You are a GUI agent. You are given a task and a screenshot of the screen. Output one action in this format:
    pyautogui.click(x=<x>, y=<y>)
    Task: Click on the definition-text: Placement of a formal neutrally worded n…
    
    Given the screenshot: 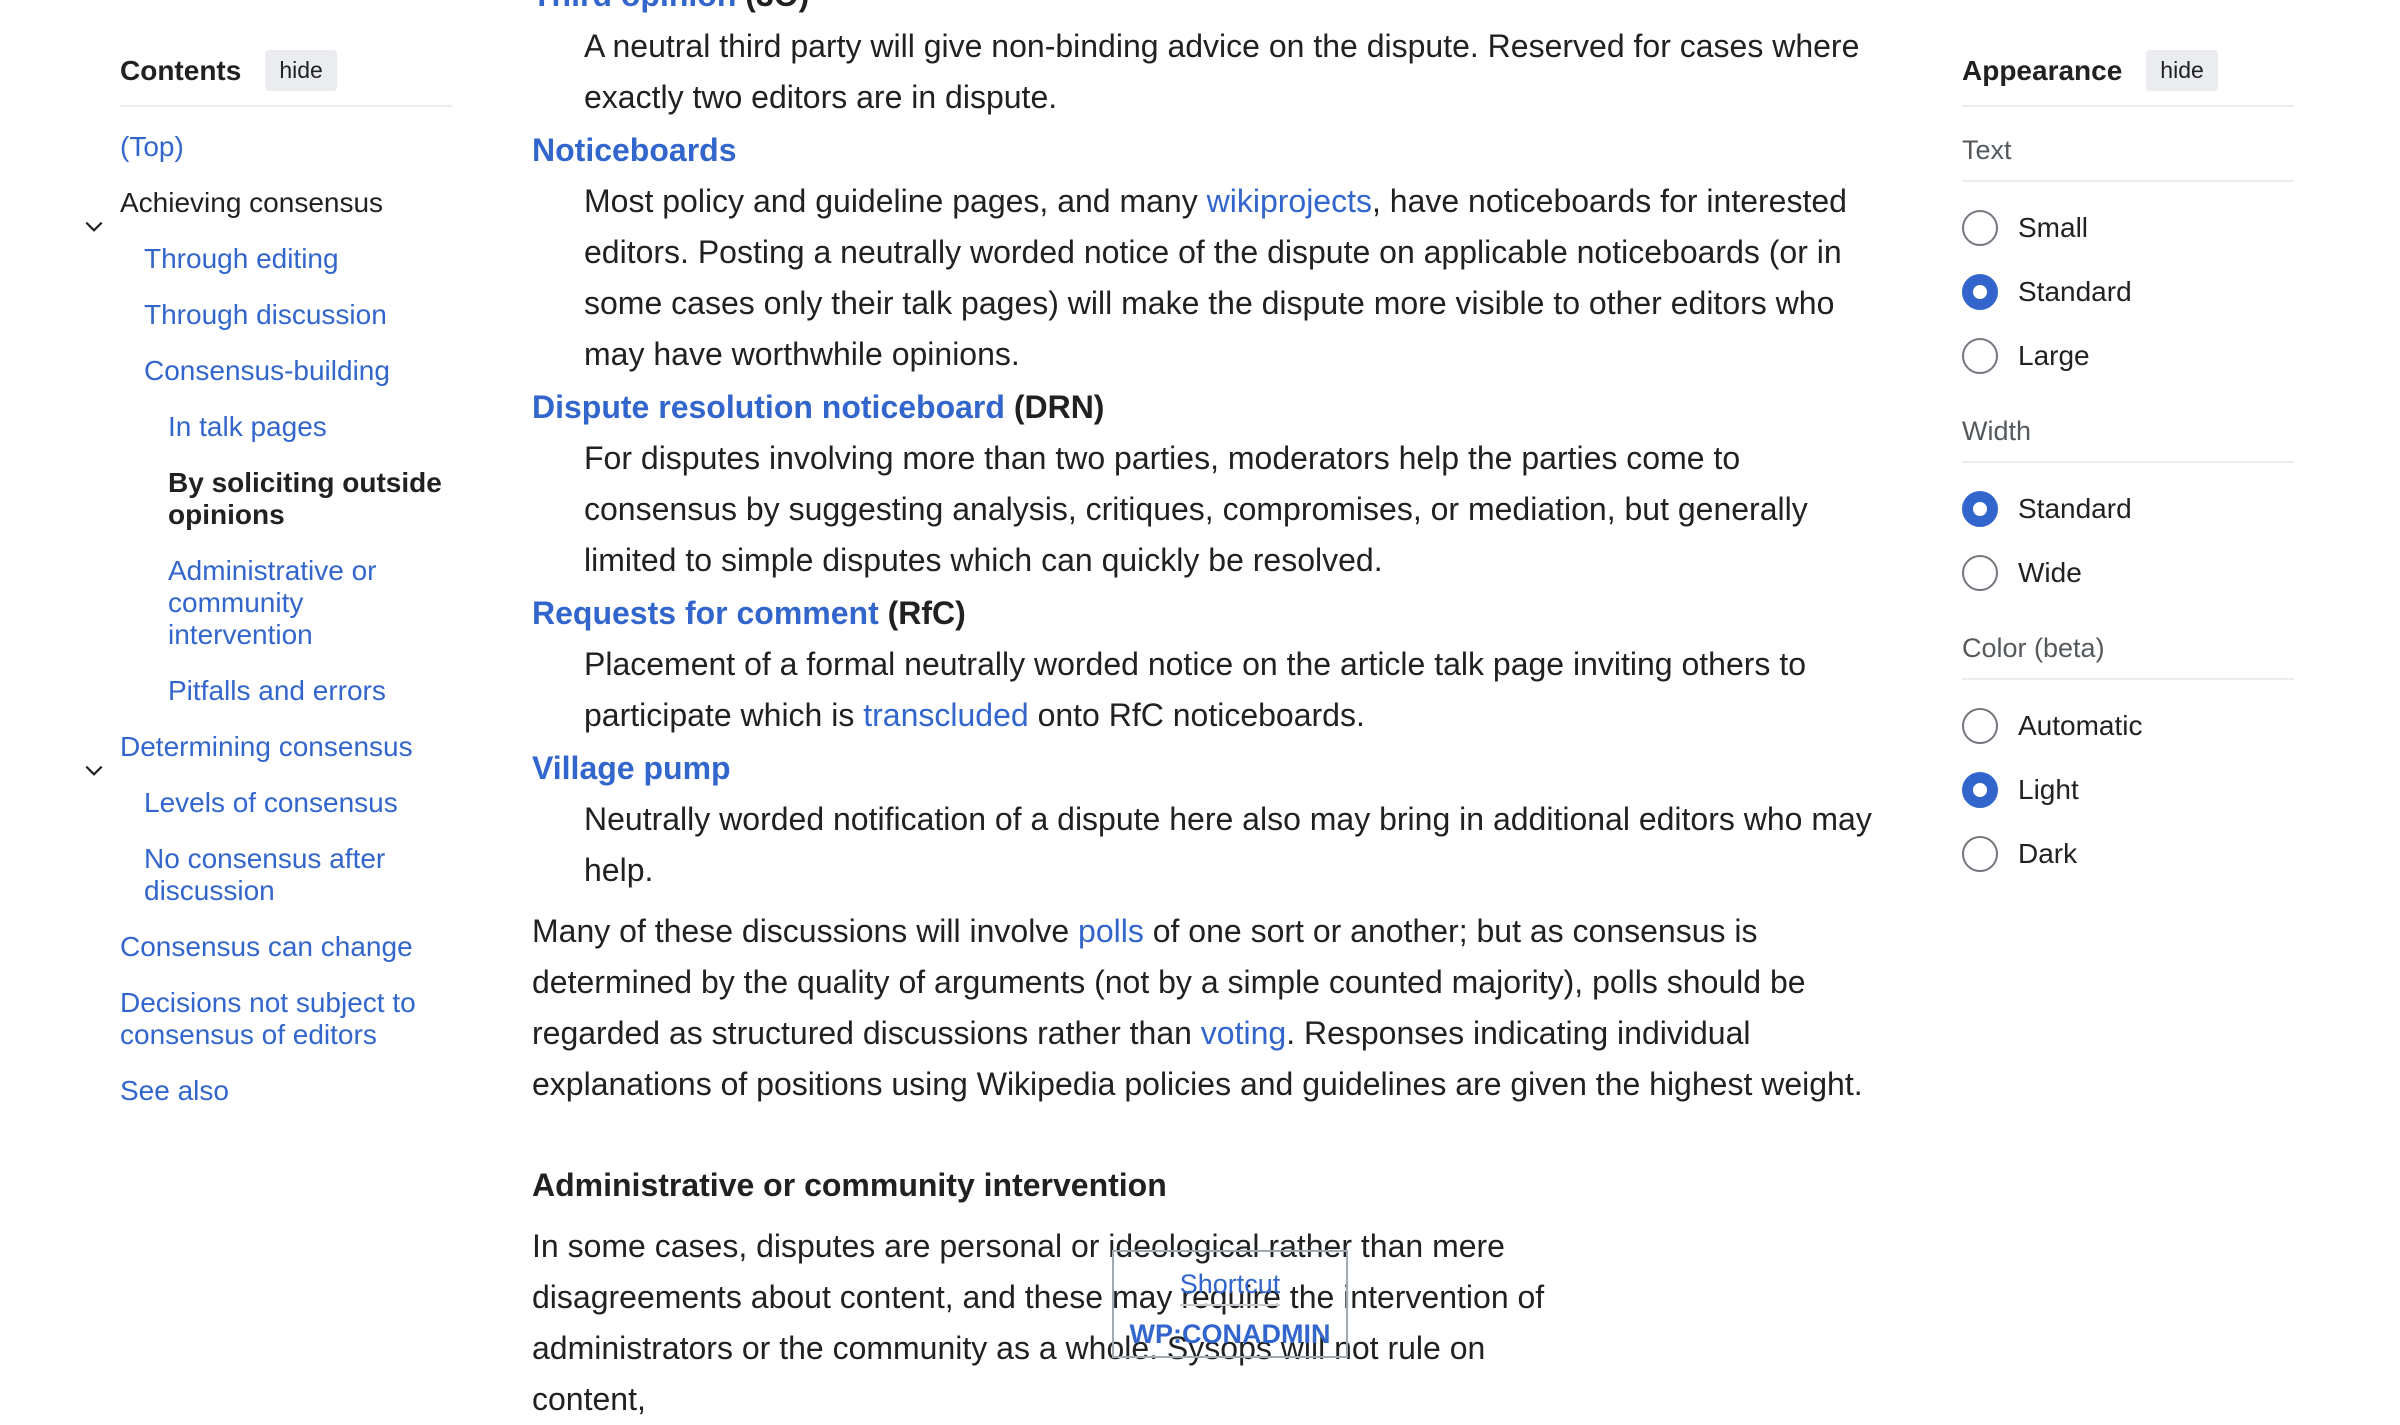 What is the action you would take?
    pyautogui.click(x=1238, y=690)
    